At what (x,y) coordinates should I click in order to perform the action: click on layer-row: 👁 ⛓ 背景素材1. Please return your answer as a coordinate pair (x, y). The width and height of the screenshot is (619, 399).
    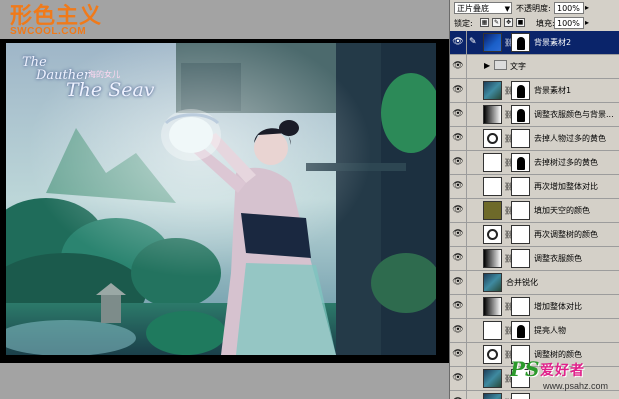
    Looking at the image, I should click on (534, 91).